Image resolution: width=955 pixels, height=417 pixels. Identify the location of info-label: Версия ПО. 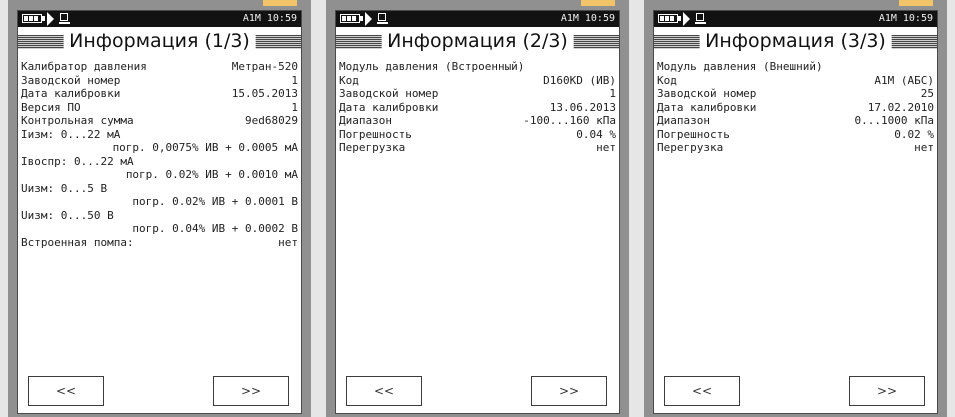
(51, 107).